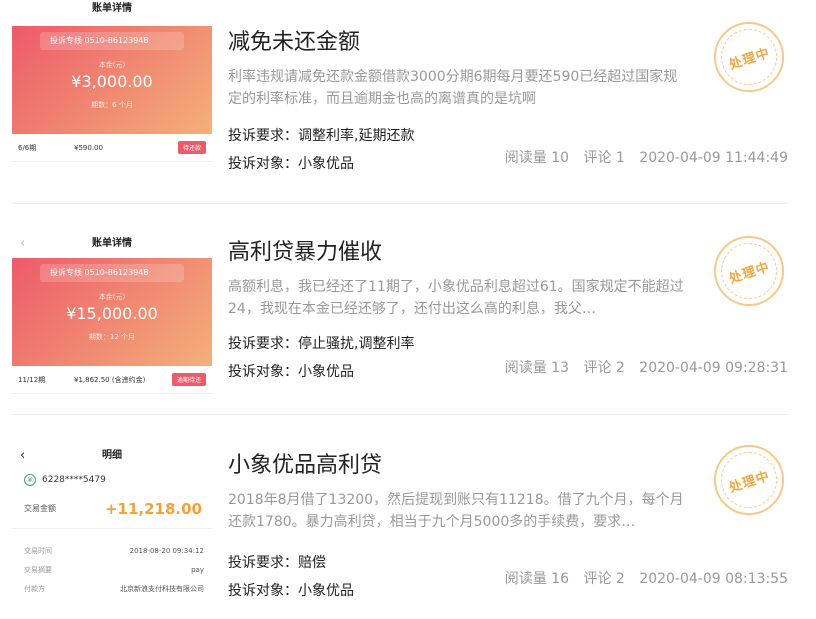  What do you see at coordinates (30, 480) in the screenshot?
I see `bank-card-icon: ¥` at bounding box center [30, 480].